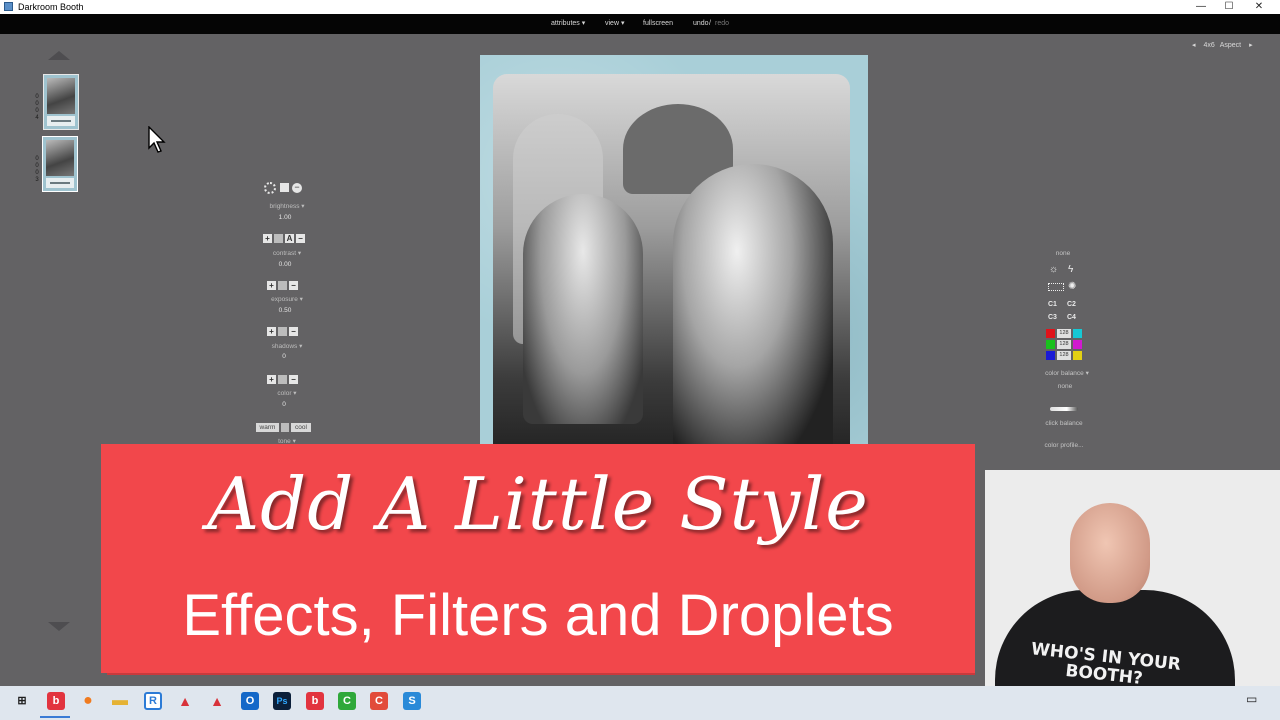 The height and width of the screenshot is (720, 1280). Describe the element at coordinates (1053, 269) in the screenshot. I see `sun-icon: ☼` at that location.